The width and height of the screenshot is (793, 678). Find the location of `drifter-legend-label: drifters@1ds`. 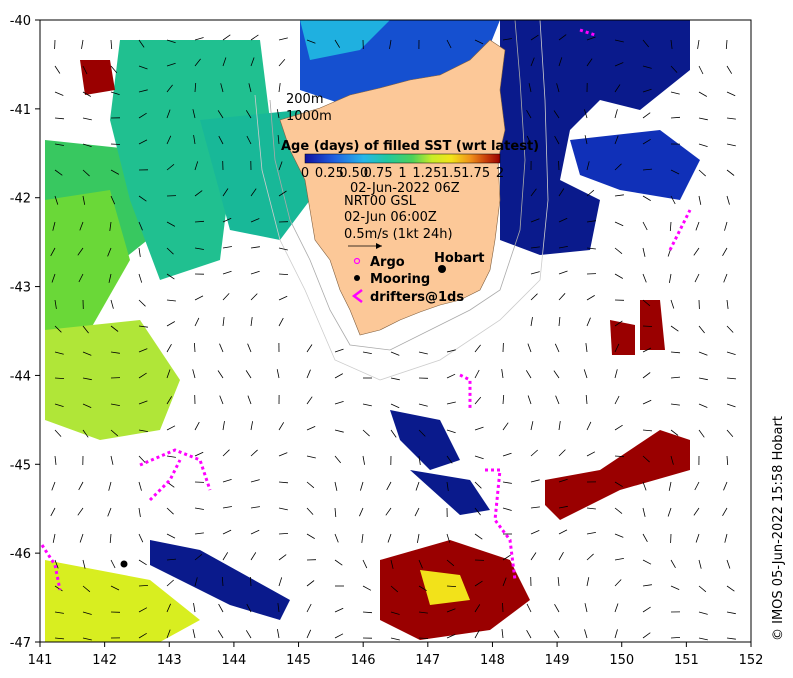

drifter-legend-label: drifters@1ds is located at coordinates (417, 297).